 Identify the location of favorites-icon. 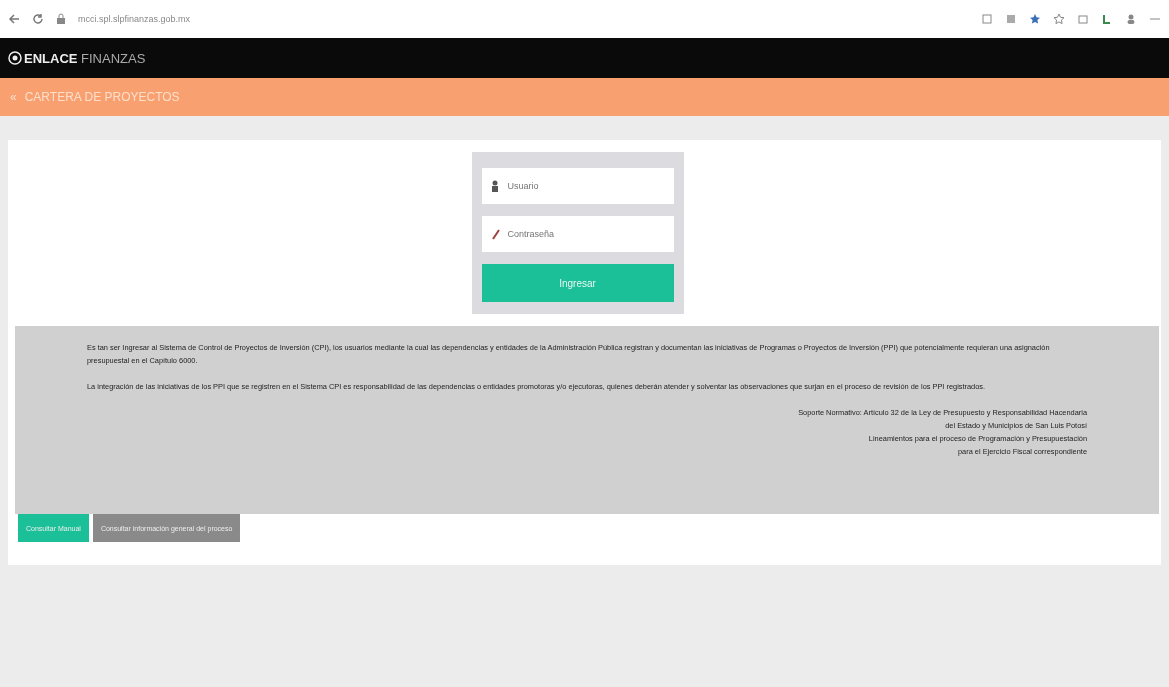
(1059, 19).